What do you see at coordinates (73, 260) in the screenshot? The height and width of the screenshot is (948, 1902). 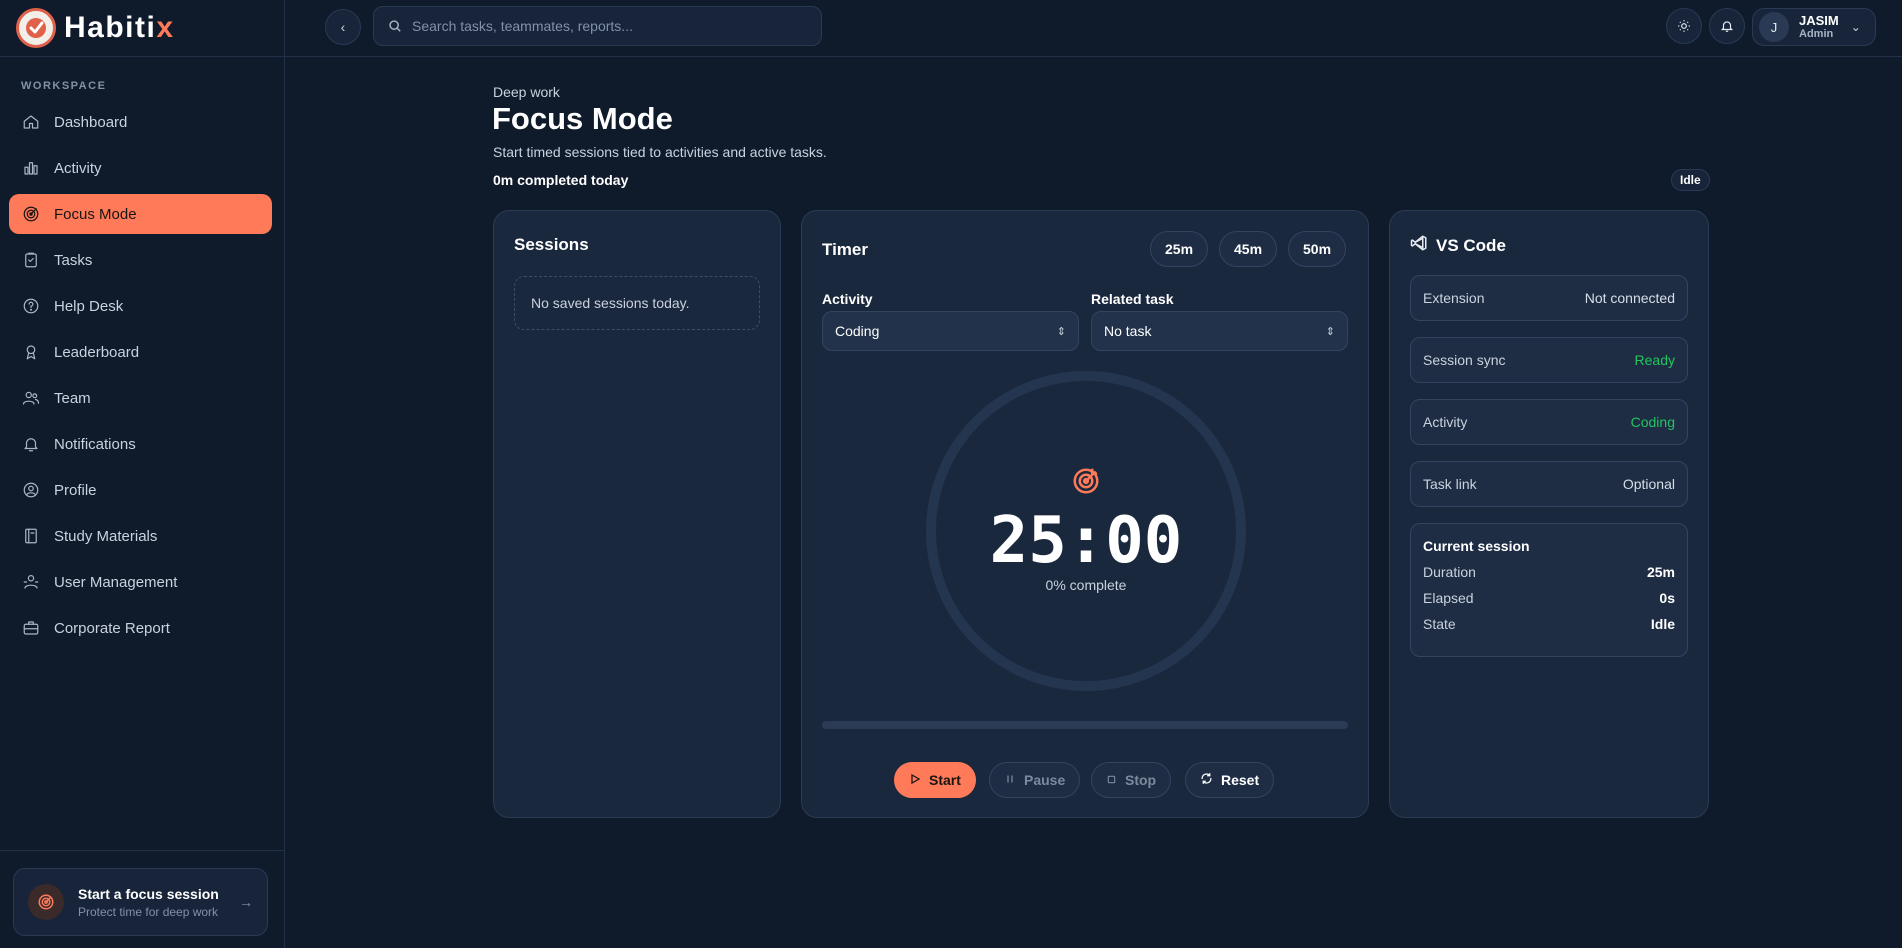 I see `sidebar-item-label: Tasks` at bounding box center [73, 260].